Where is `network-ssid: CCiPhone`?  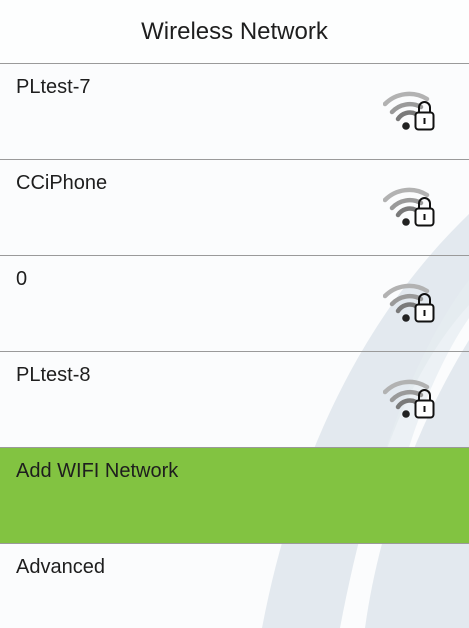 network-ssid: CCiPhone is located at coordinates (62, 183).